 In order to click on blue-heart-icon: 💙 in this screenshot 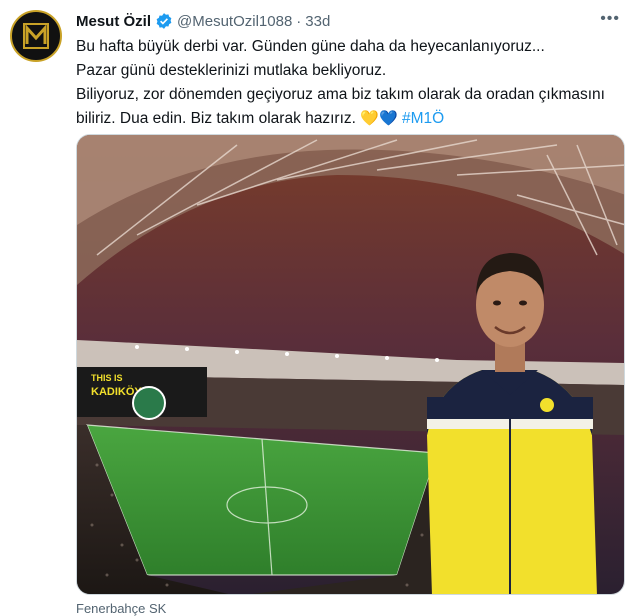, I will do `click(388, 118)`.